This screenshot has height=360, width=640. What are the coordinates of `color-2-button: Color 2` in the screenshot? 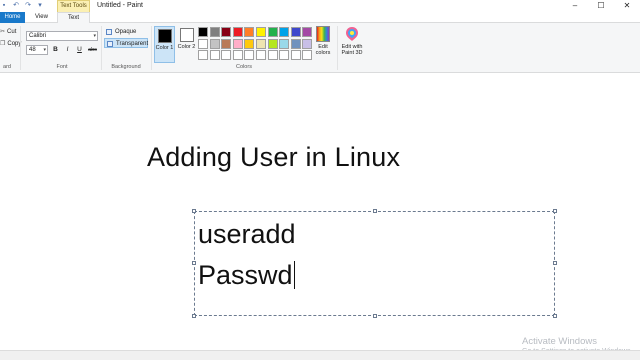 It's located at (186, 44).